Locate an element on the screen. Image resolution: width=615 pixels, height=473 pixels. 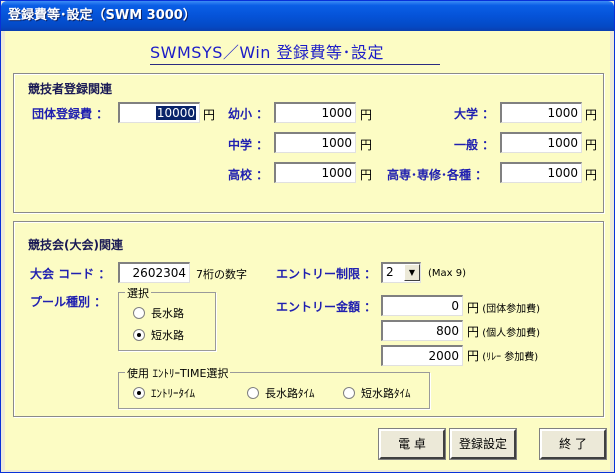
youth-label: 幼小 ： is located at coordinates (248, 114).